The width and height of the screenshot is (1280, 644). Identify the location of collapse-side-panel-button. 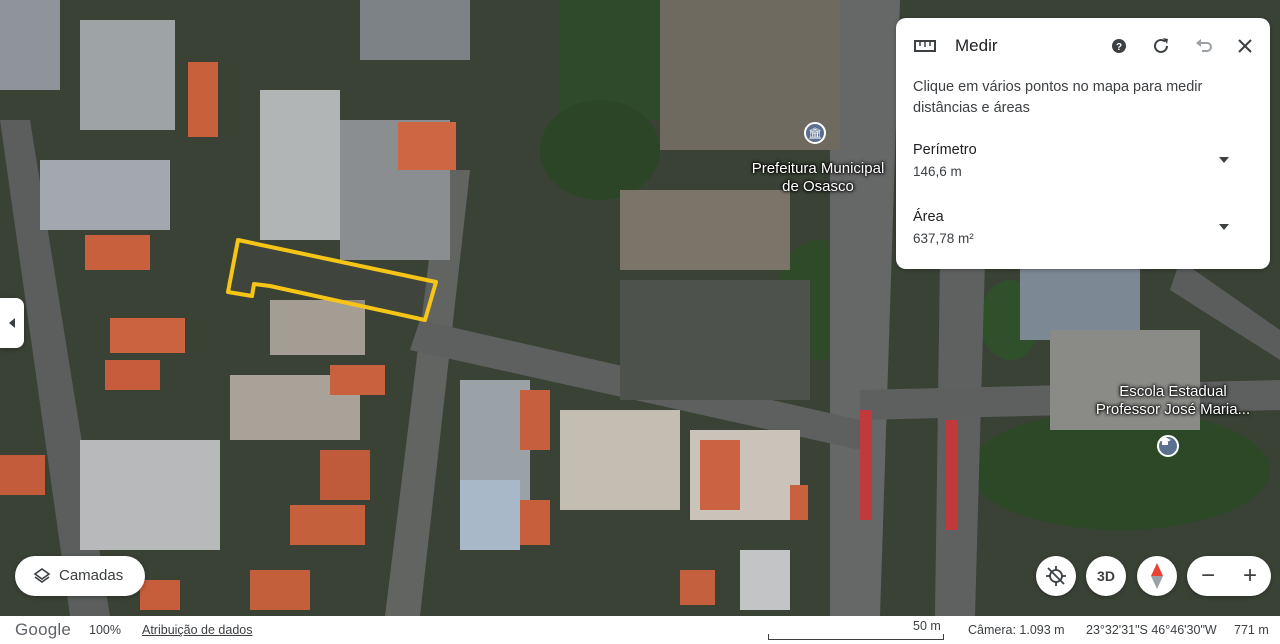
(12, 323).